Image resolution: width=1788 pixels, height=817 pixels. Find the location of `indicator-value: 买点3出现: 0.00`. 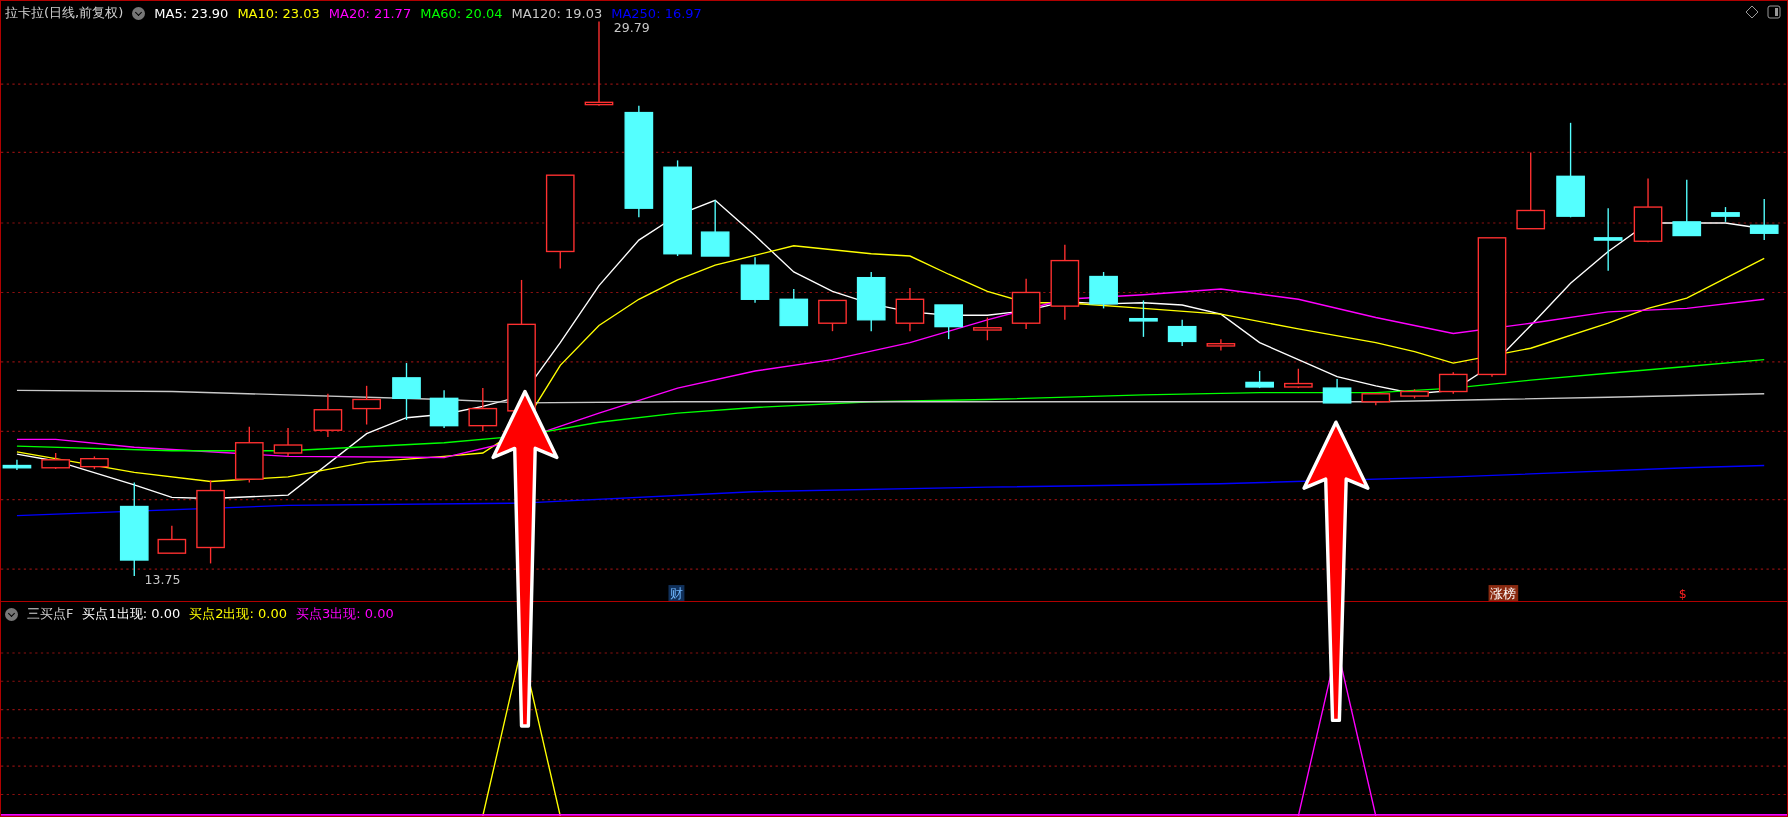

indicator-value: 买点3出现: 0.00 is located at coordinates (344, 614).